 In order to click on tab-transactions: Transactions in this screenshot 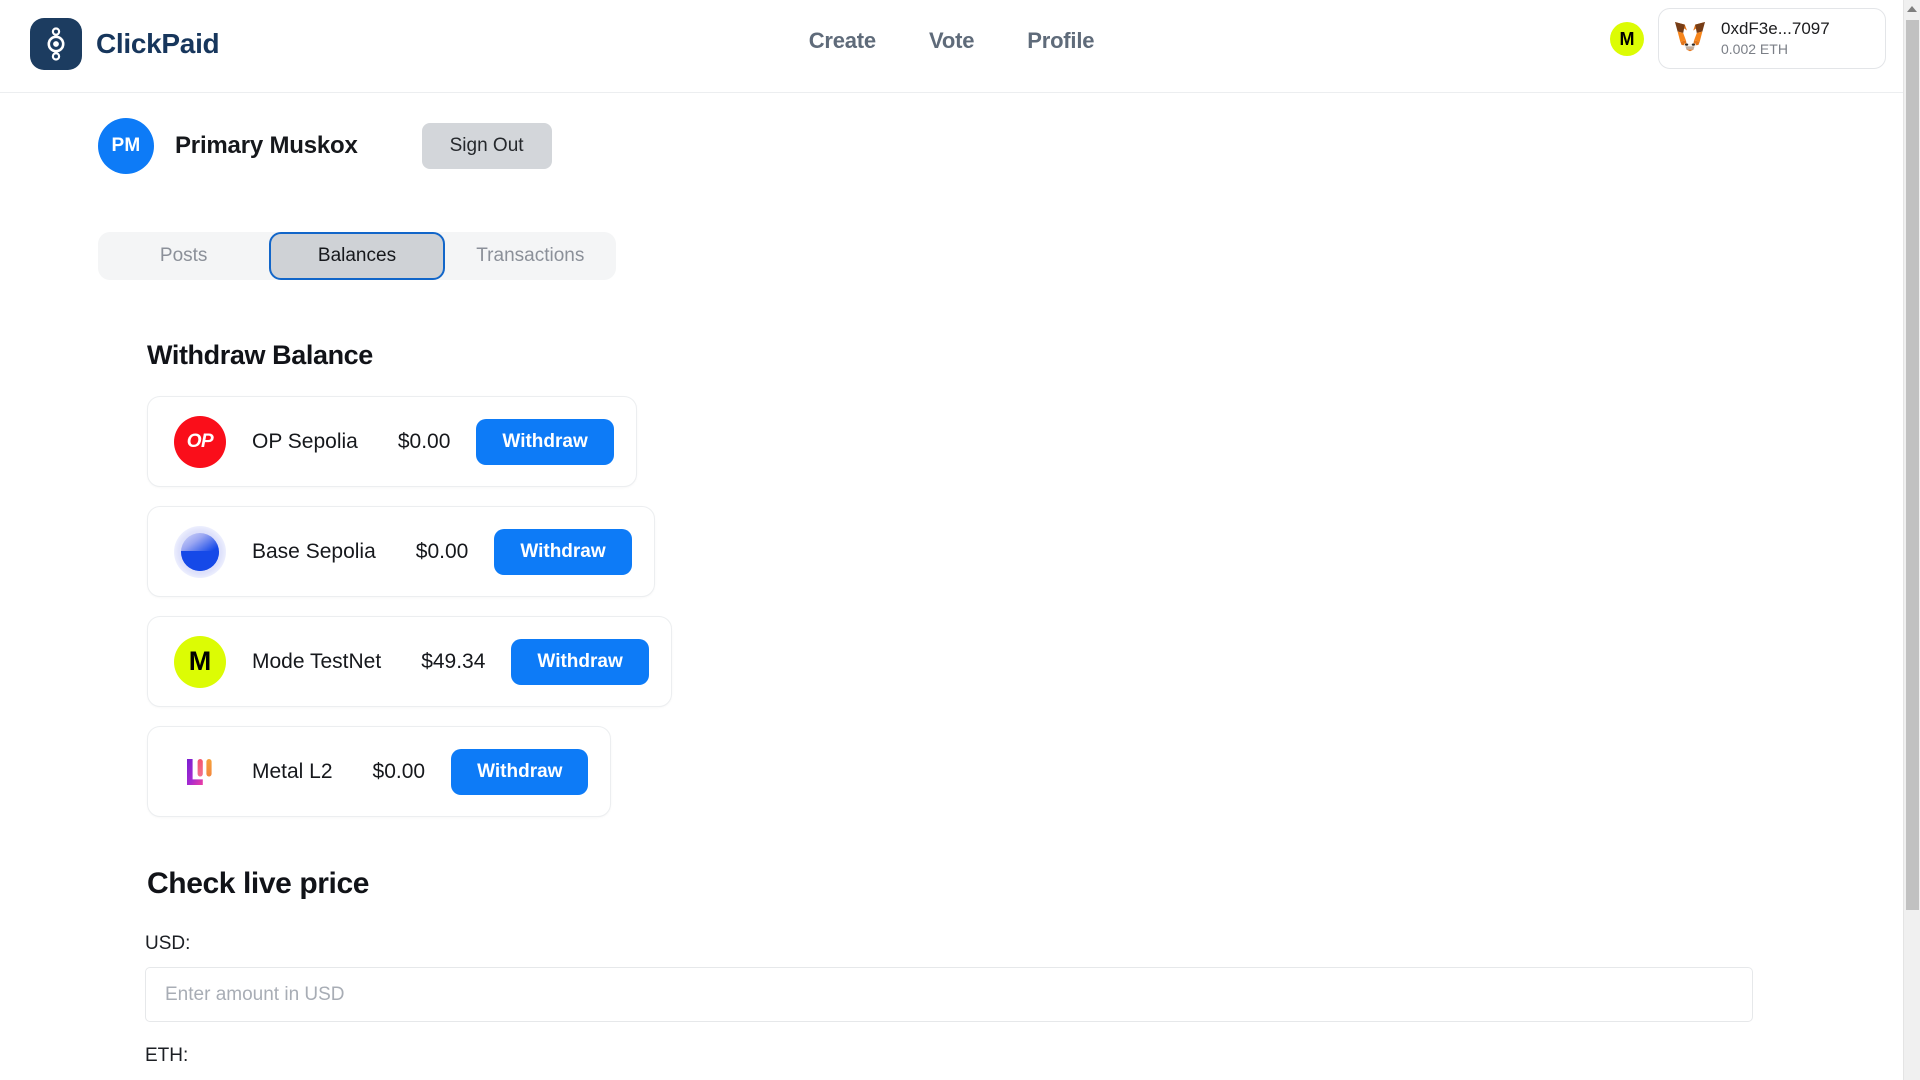, I will do `click(530, 256)`.